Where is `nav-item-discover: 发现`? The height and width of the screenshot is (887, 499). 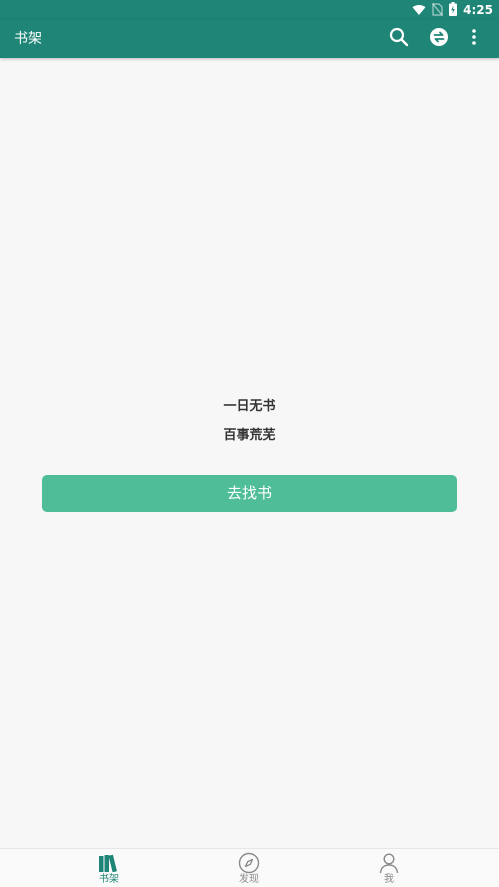 nav-item-discover: 发现 is located at coordinates (249, 868).